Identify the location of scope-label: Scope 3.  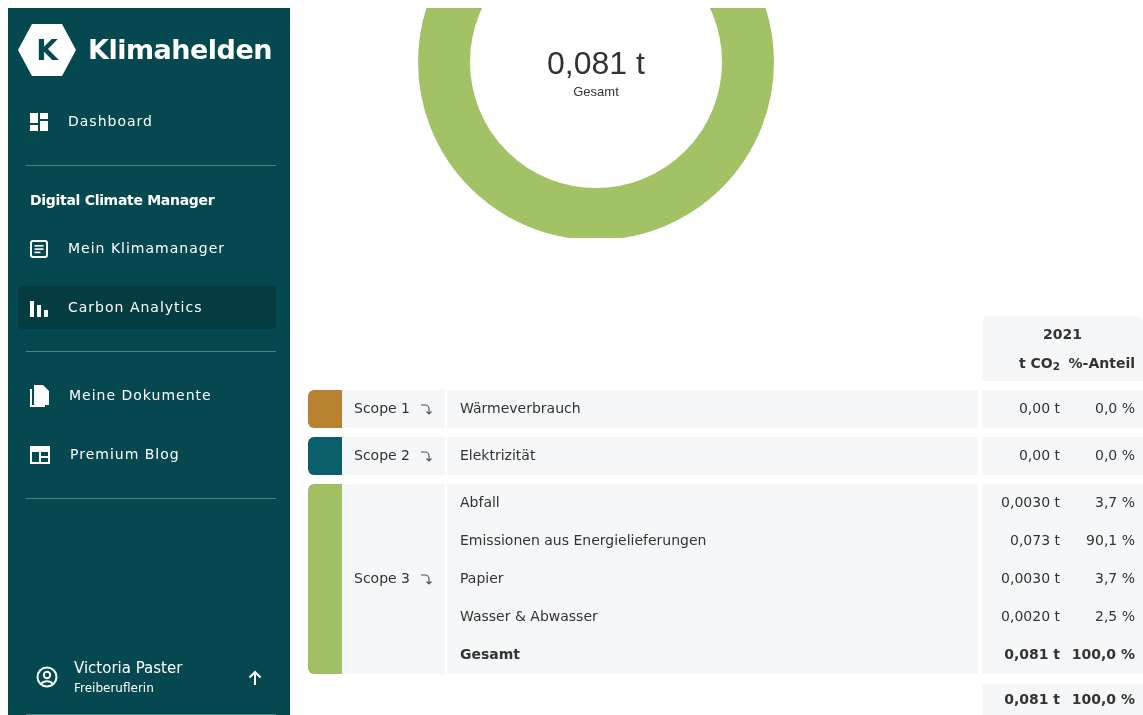
(382, 579).